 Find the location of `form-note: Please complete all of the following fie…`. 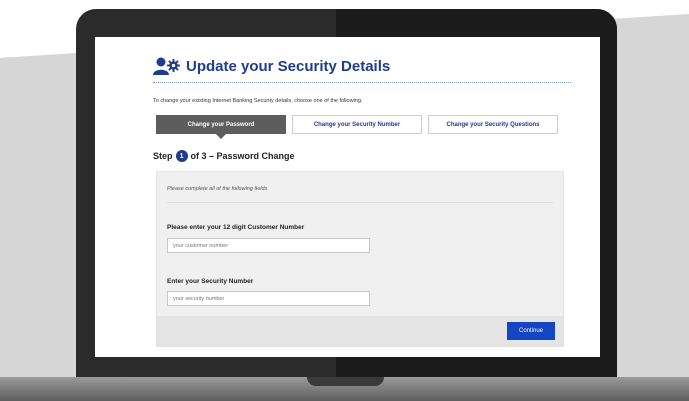

form-note: Please complete all of the following fie… is located at coordinates (217, 189).